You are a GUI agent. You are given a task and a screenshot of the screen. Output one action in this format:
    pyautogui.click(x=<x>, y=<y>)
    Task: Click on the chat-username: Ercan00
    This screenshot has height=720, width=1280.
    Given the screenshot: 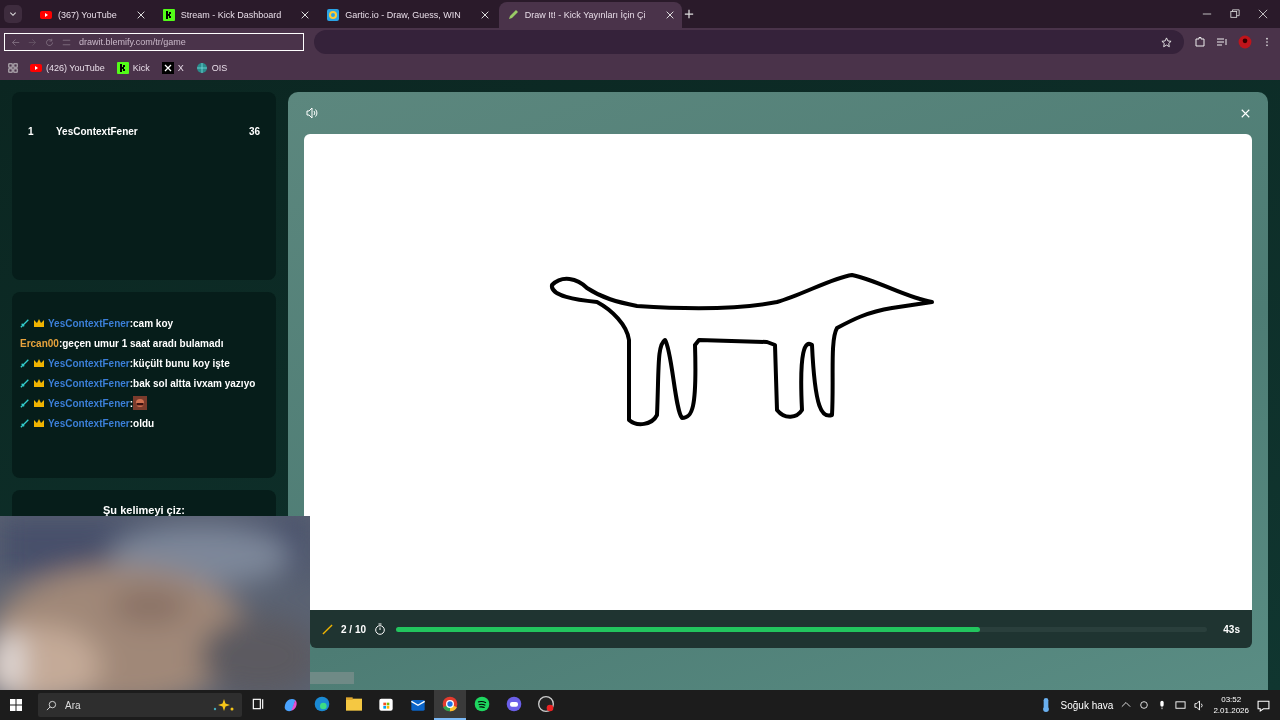 What is the action you would take?
    pyautogui.click(x=39, y=343)
    